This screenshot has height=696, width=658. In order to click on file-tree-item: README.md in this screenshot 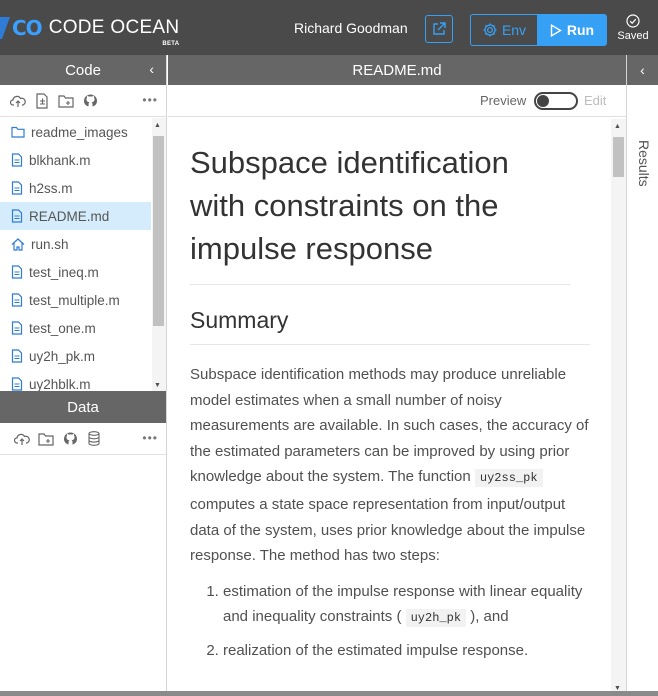, I will do `click(75, 216)`.